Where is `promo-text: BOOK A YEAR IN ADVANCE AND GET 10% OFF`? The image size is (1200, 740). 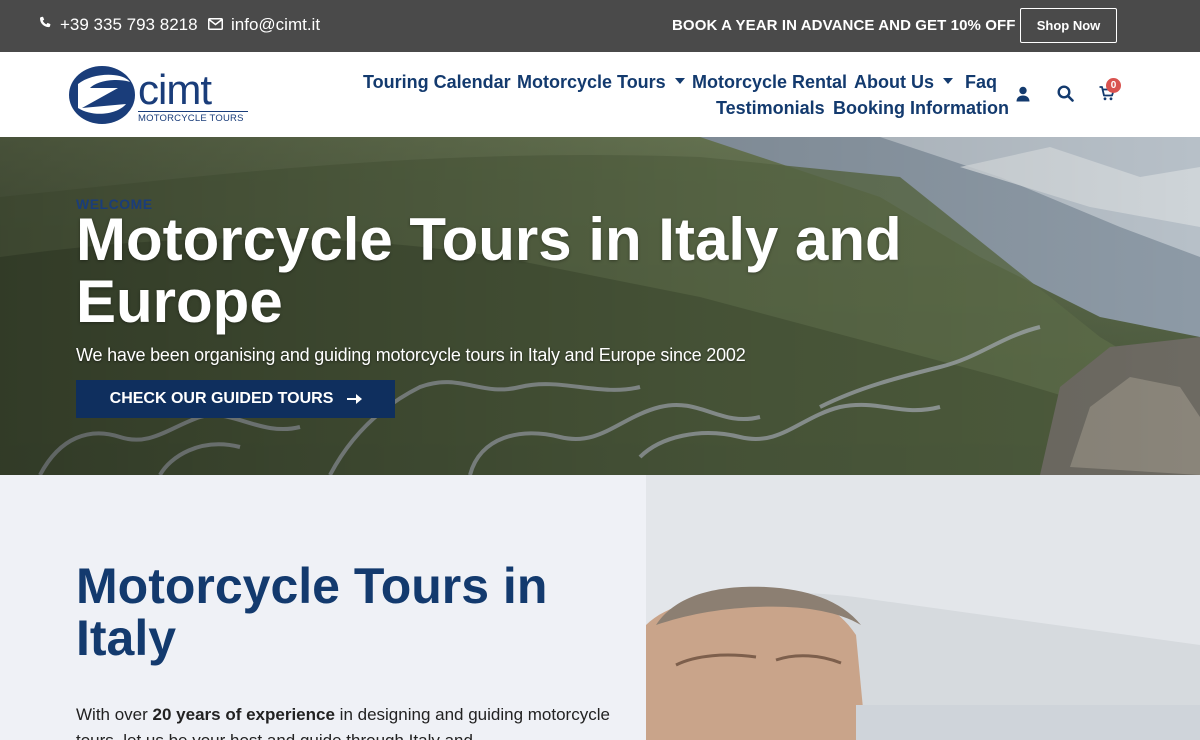 promo-text: BOOK A YEAR IN ADVANCE AND GET 10% OFF is located at coordinates (844, 25).